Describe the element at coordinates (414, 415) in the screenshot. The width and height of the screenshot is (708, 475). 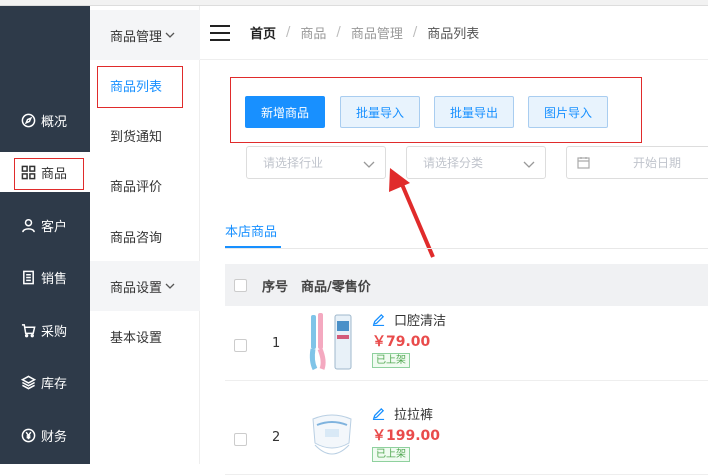
I see `product-name: 拉拉裤` at that location.